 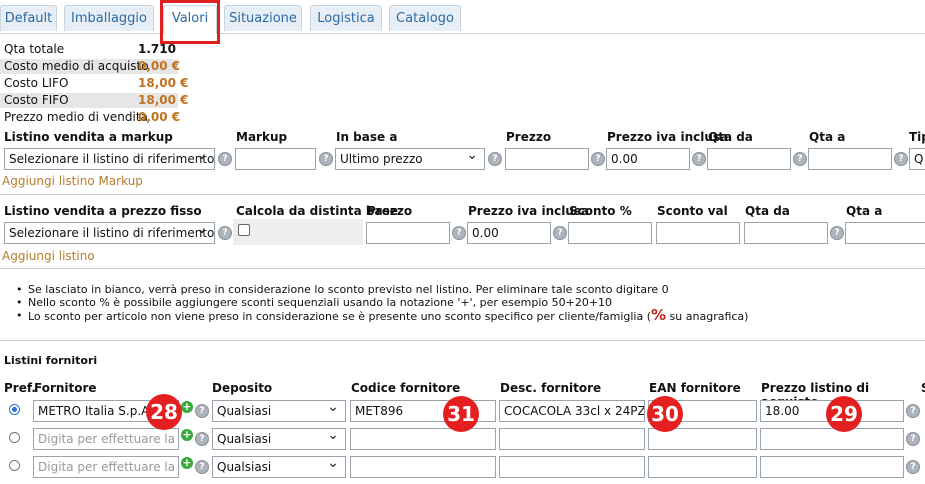 What do you see at coordinates (707, 316) in the screenshot?
I see `note-text: su anagrafica)` at bounding box center [707, 316].